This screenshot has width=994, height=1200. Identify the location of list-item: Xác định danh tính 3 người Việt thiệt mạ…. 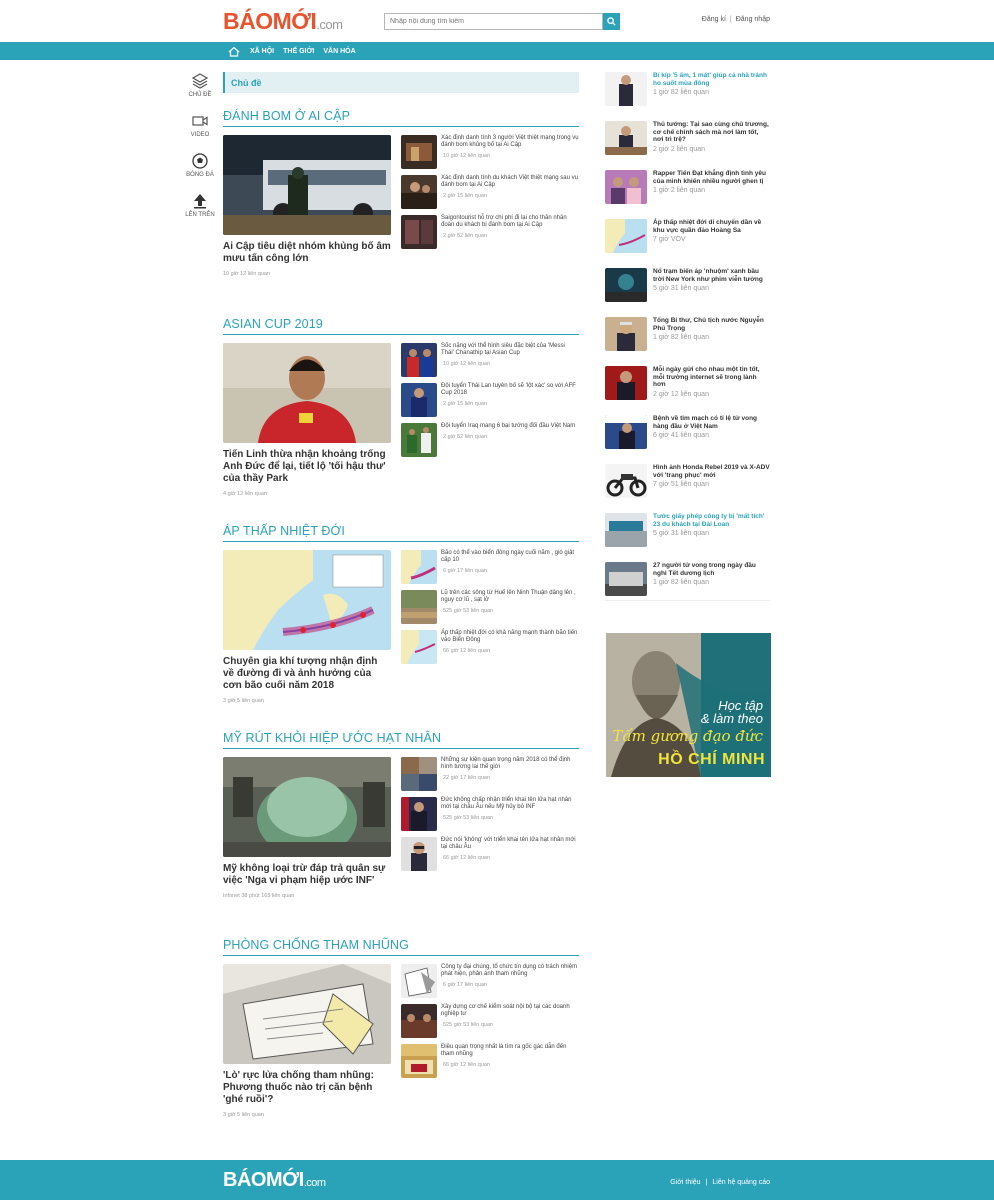
(490, 155).